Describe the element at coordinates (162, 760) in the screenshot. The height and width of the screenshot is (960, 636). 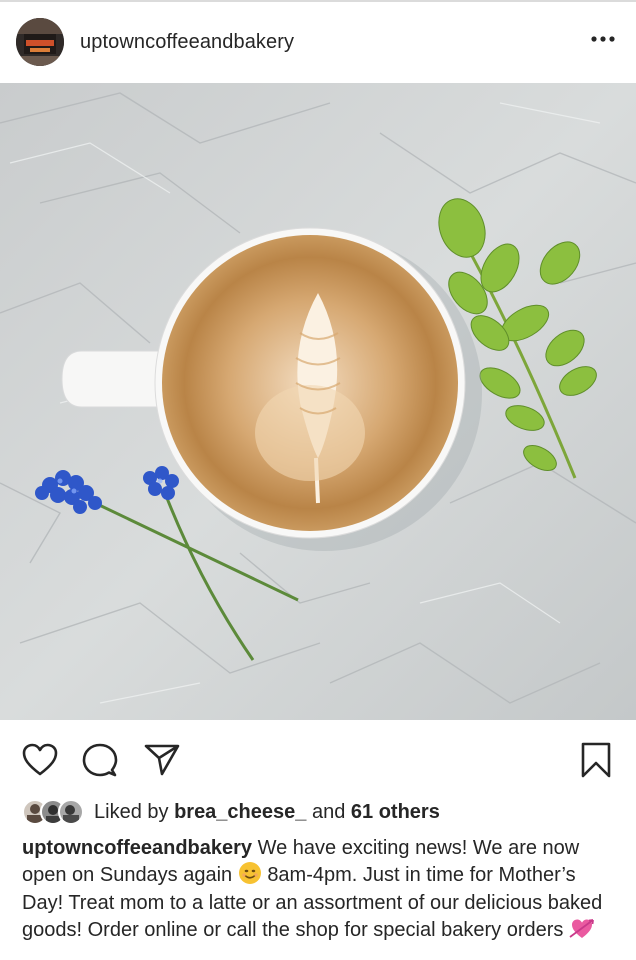
I see `send-icon` at that location.